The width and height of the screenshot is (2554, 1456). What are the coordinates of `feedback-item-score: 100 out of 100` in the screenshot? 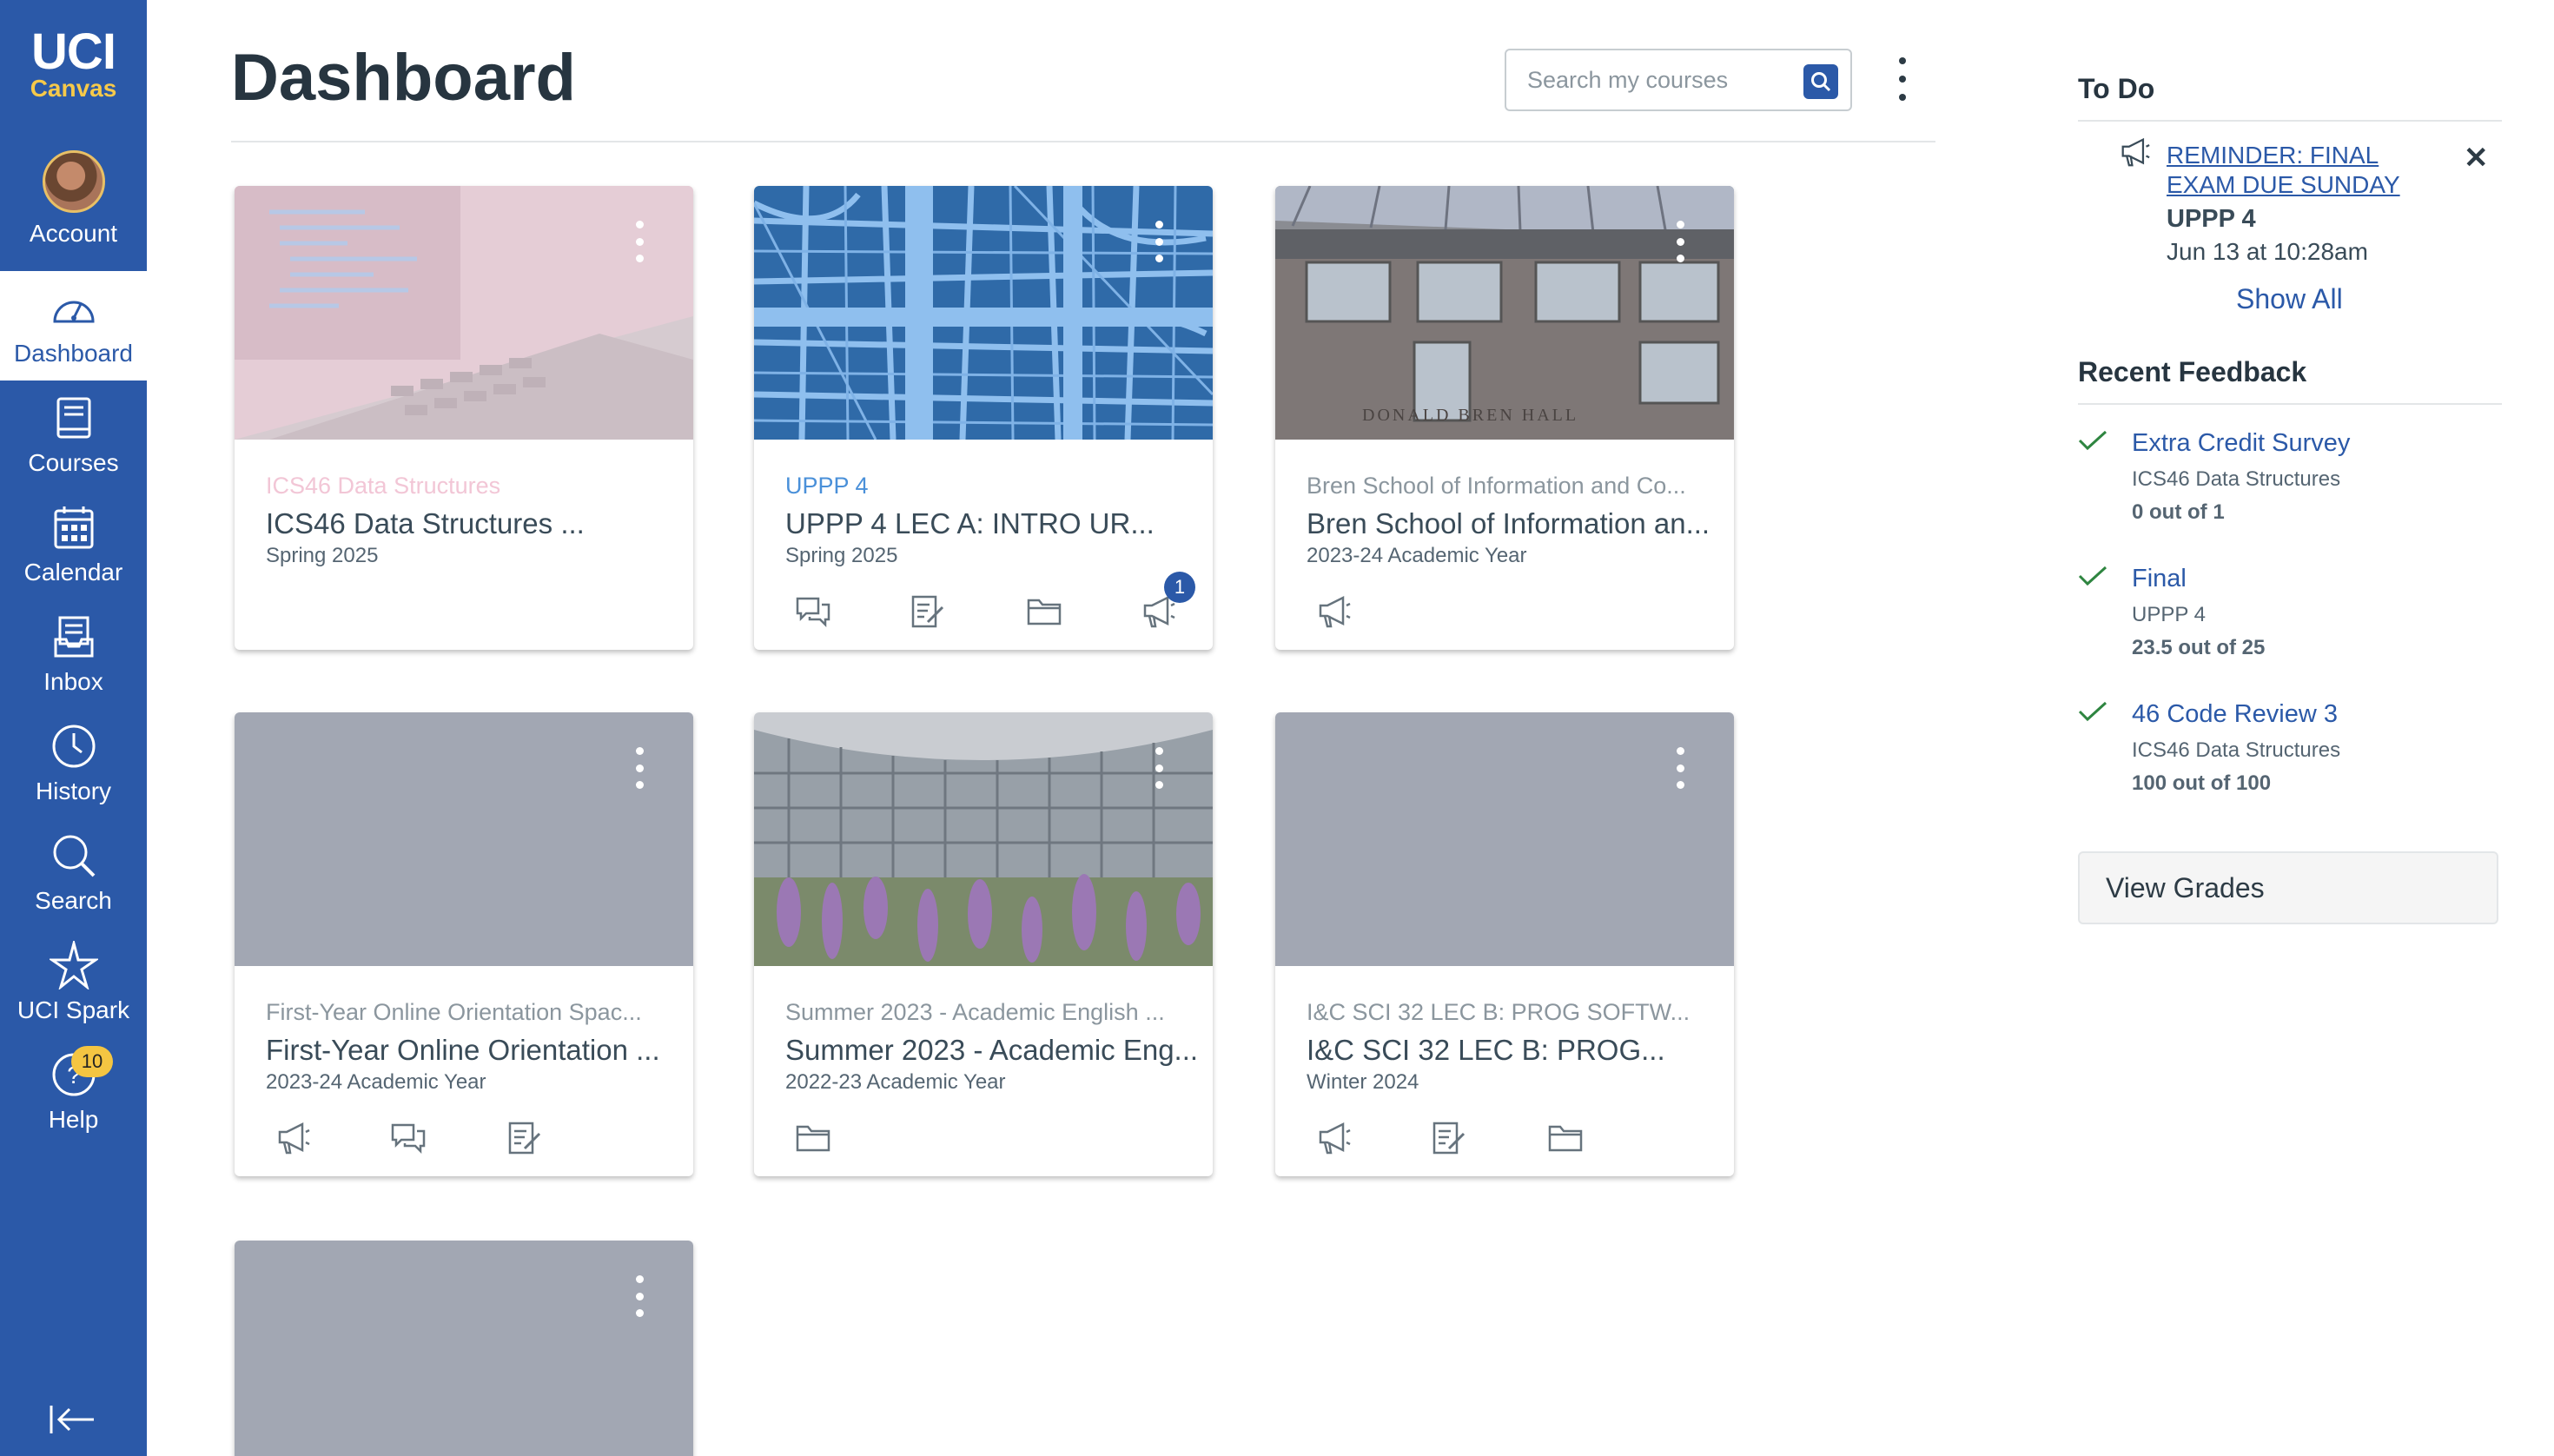 It's located at (2202, 783).